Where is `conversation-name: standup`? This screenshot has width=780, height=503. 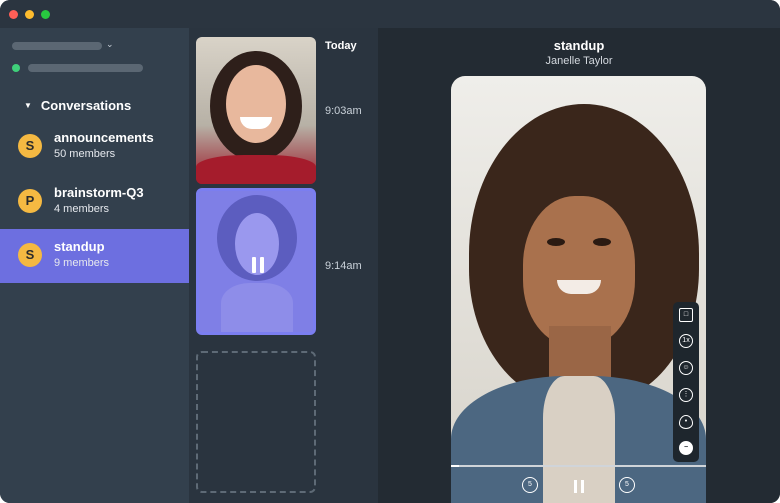 conversation-name: standup is located at coordinates (79, 246).